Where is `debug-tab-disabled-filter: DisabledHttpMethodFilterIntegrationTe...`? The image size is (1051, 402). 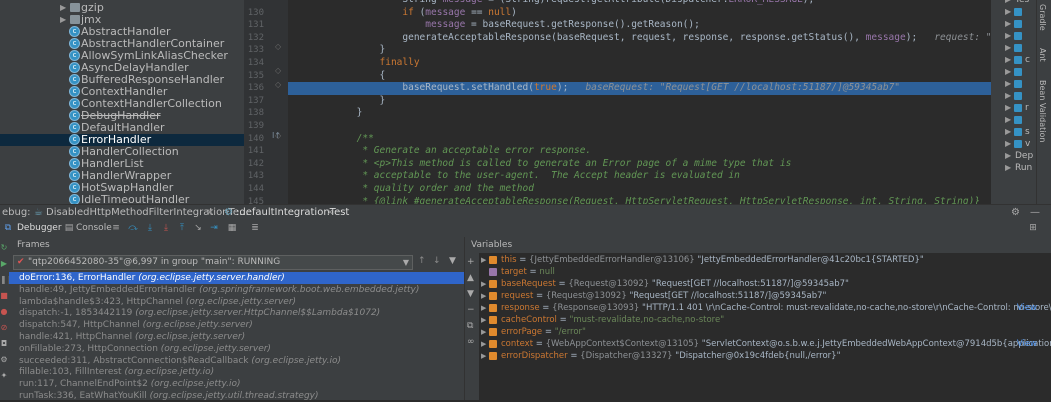 debug-tab-disabled-filter: DisabledHttpMethodFilterIntegrationTe... is located at coordinates (147, 213).